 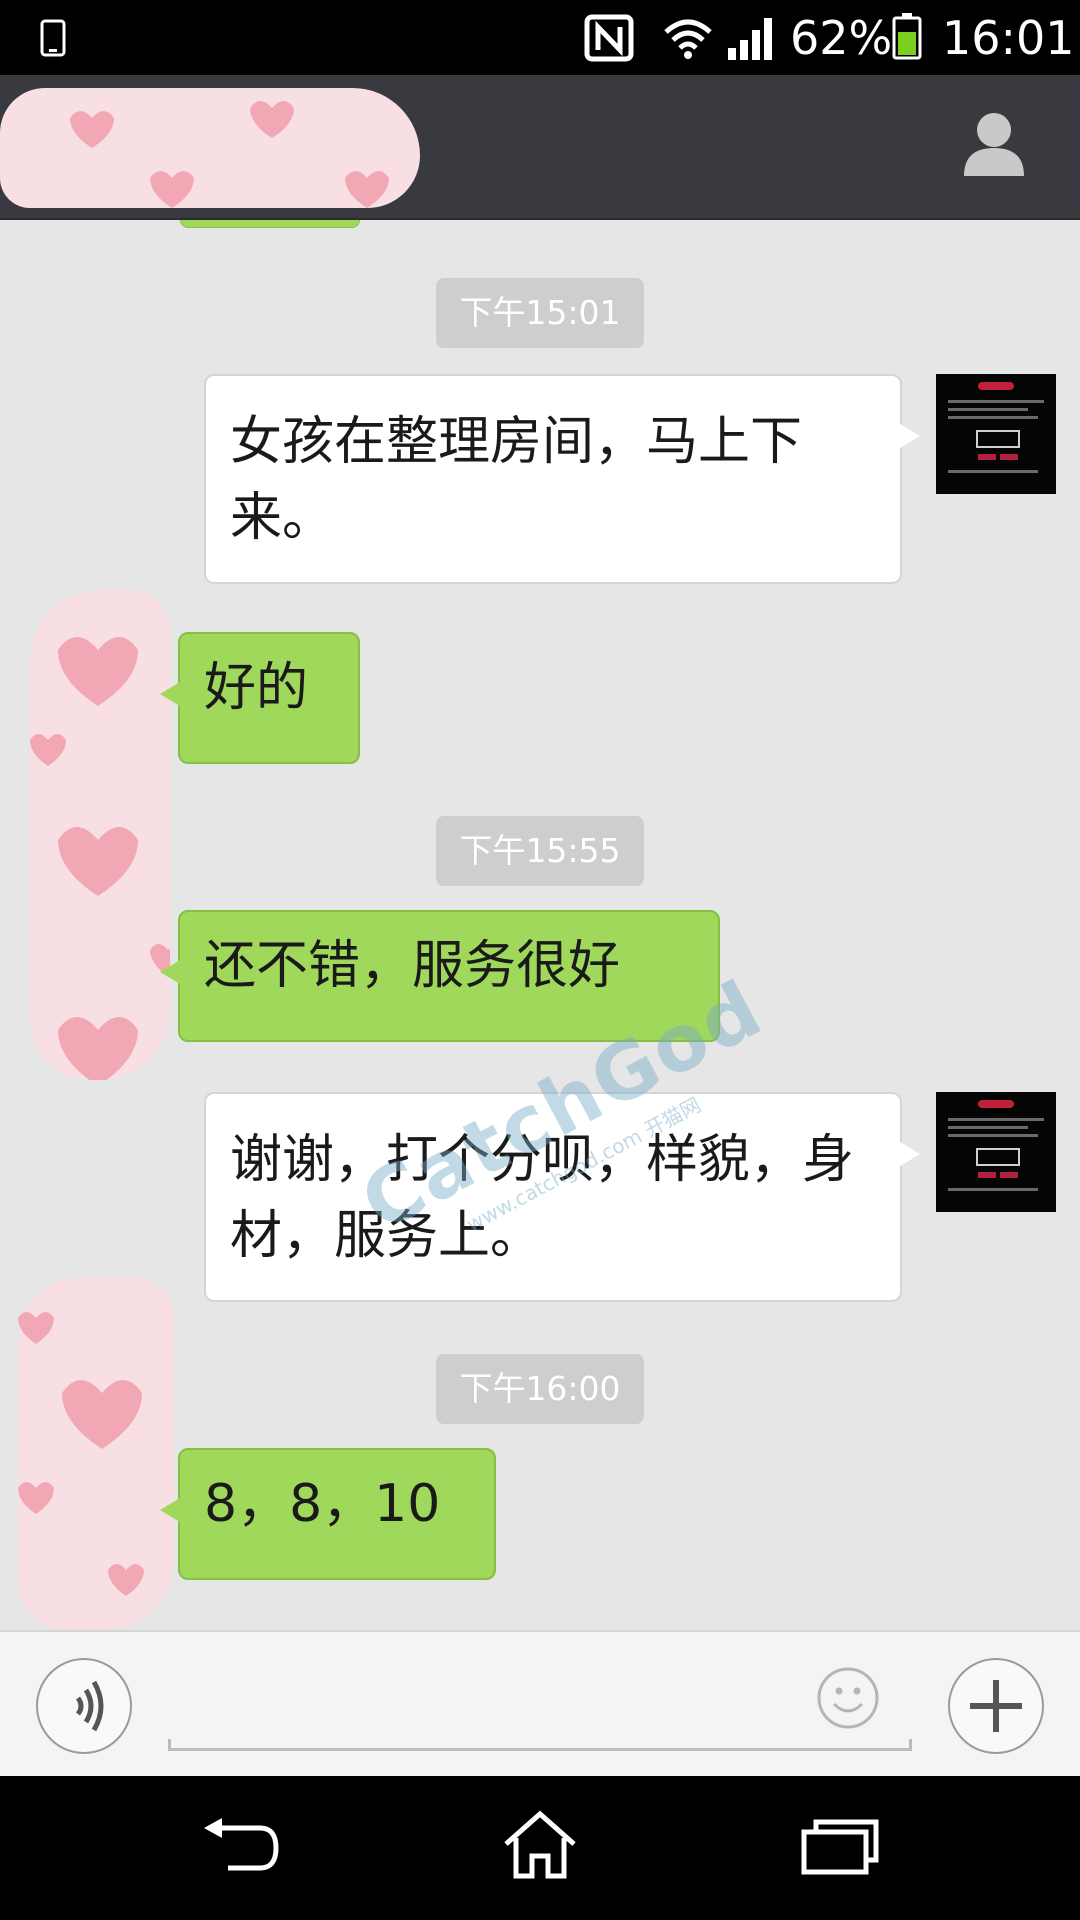 What do you see at coordinates (540, 1709) in the screenshot?
I see `message-input` at bounding box center [540, 1709].